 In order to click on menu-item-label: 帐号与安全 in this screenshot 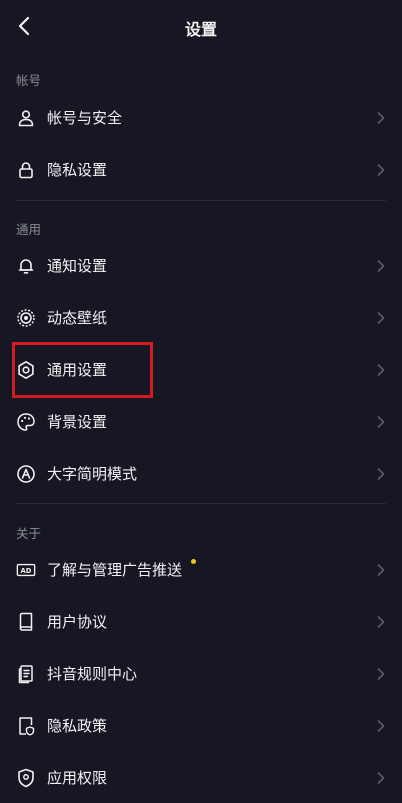, I will do `click(85, 118)`.